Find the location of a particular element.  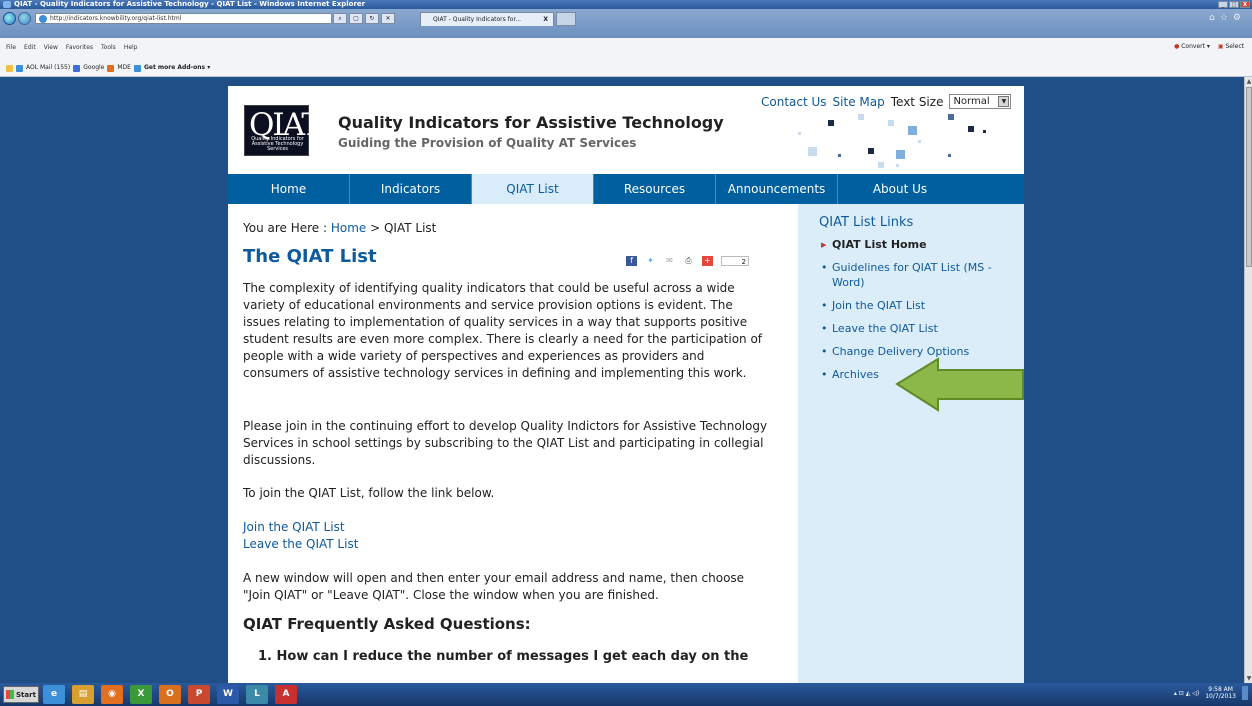

sidebar-item-join: Join the QIAT List is located at coordinates (920, 305).